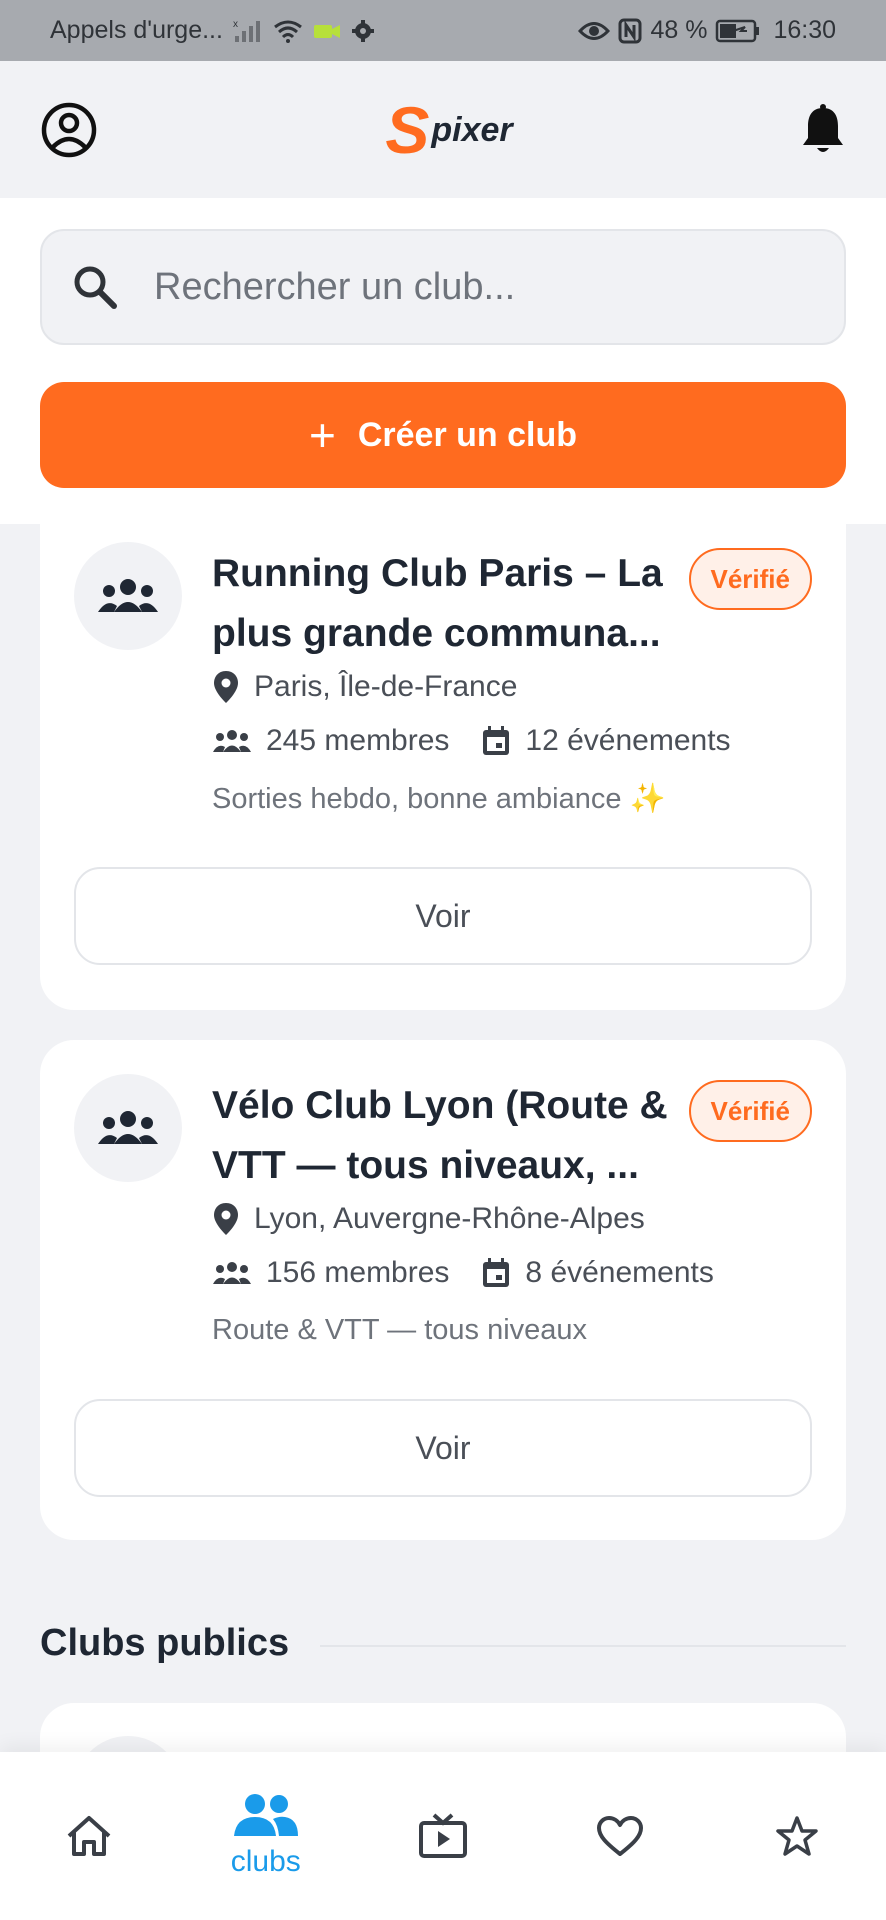  I want to click on search-icon, so click(95, 287).